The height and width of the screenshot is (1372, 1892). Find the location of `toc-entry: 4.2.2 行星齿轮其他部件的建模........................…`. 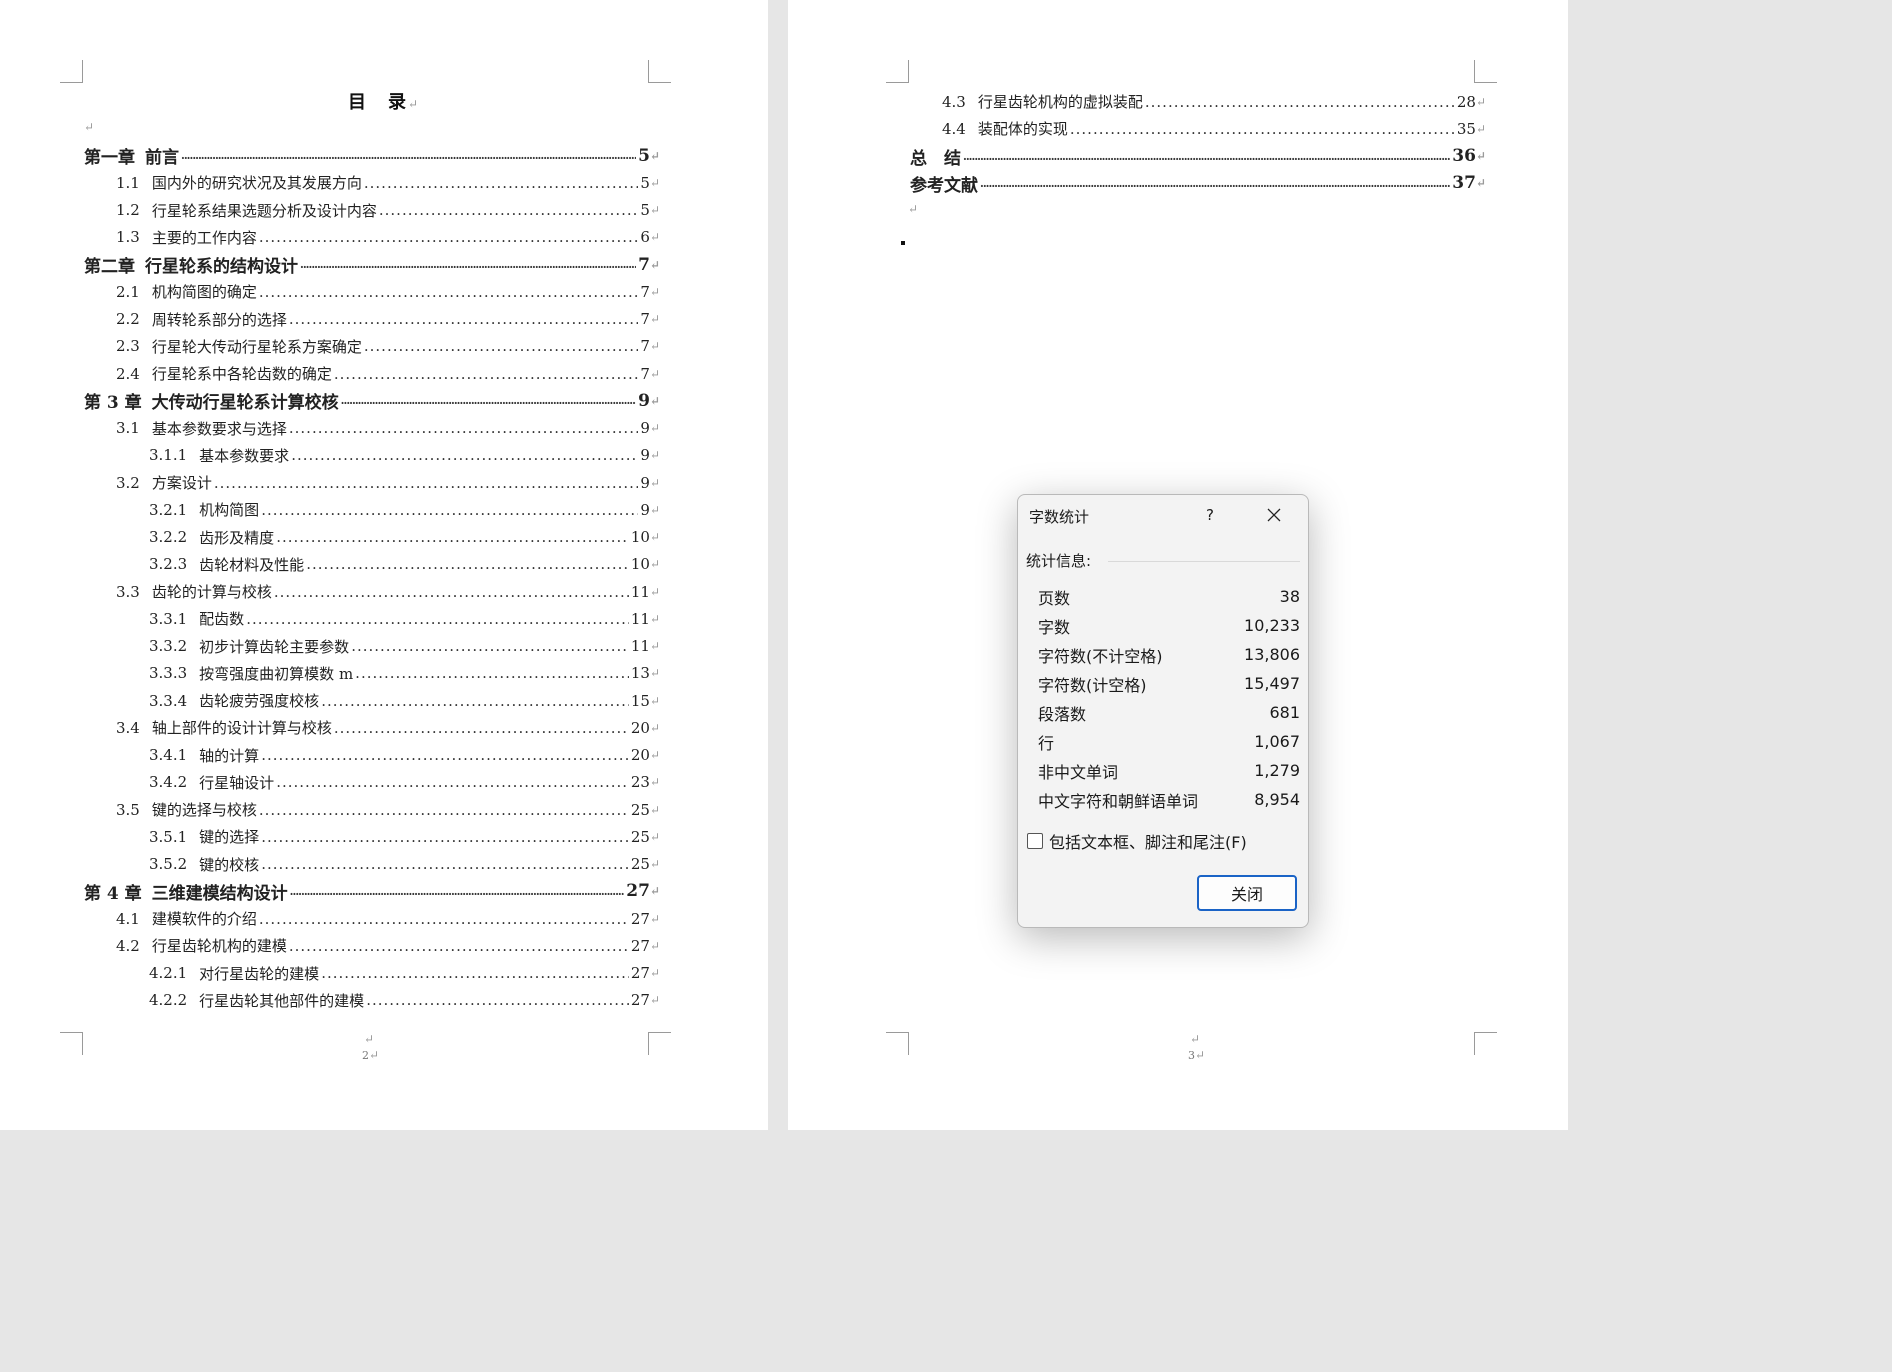

toc-entry: 4.2.2 行星齿轮其他部件的建模........................… is located at coordinates (372, 1000).